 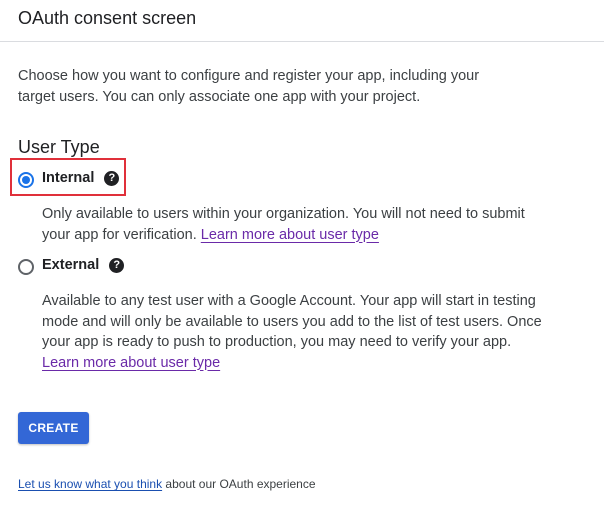 I want to click on external-label: External, so click(x=71, y=265).